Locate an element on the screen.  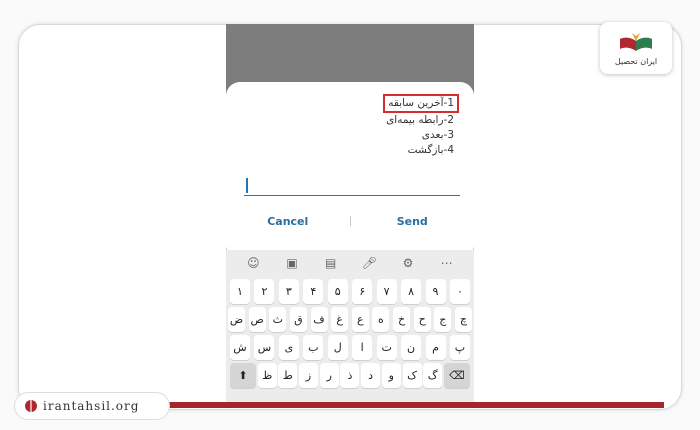
key: ل is located at coordinates (337, 347).